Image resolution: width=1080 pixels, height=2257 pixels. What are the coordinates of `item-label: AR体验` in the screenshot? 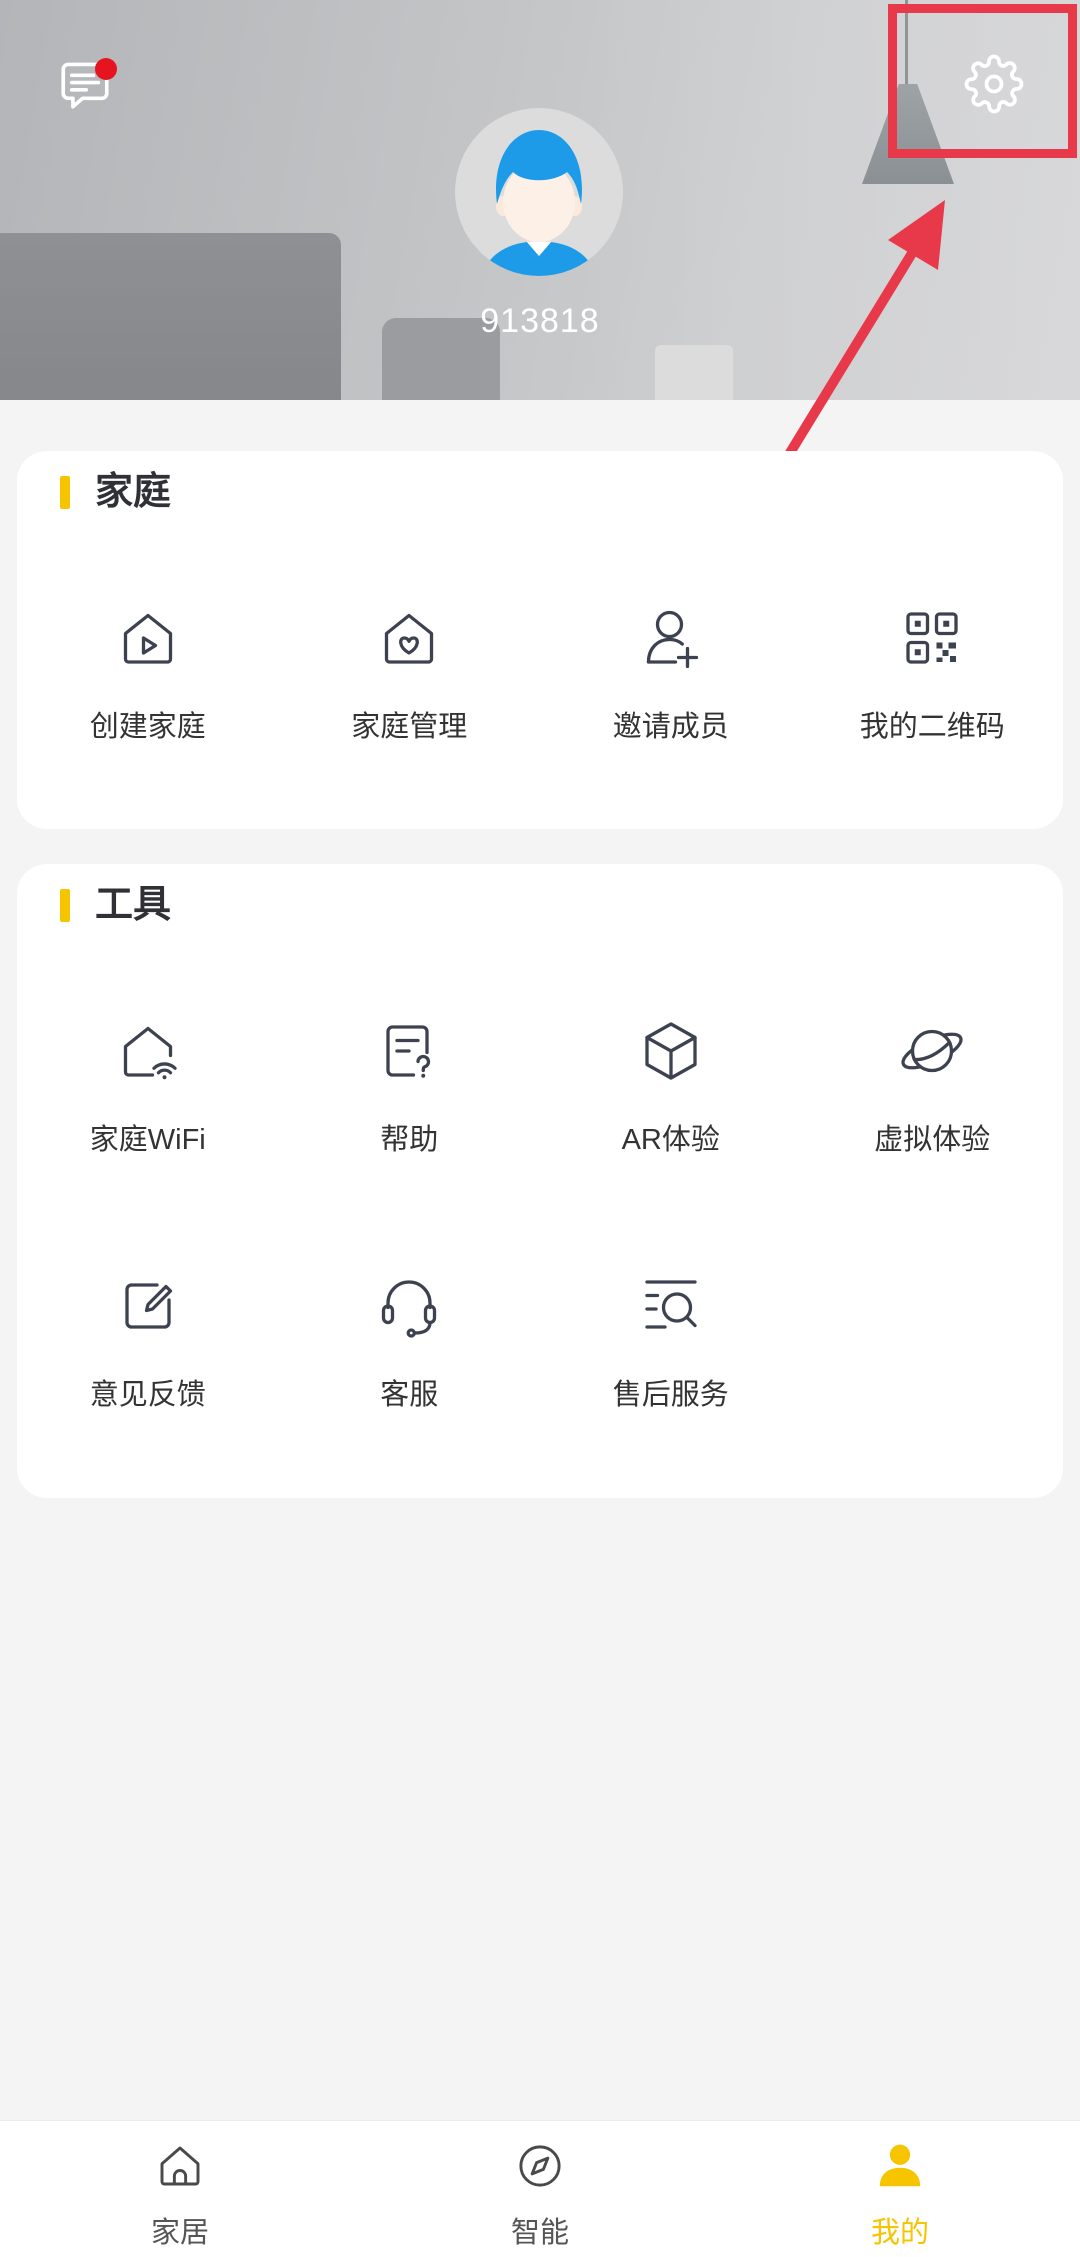 It's located at (670, 1140).